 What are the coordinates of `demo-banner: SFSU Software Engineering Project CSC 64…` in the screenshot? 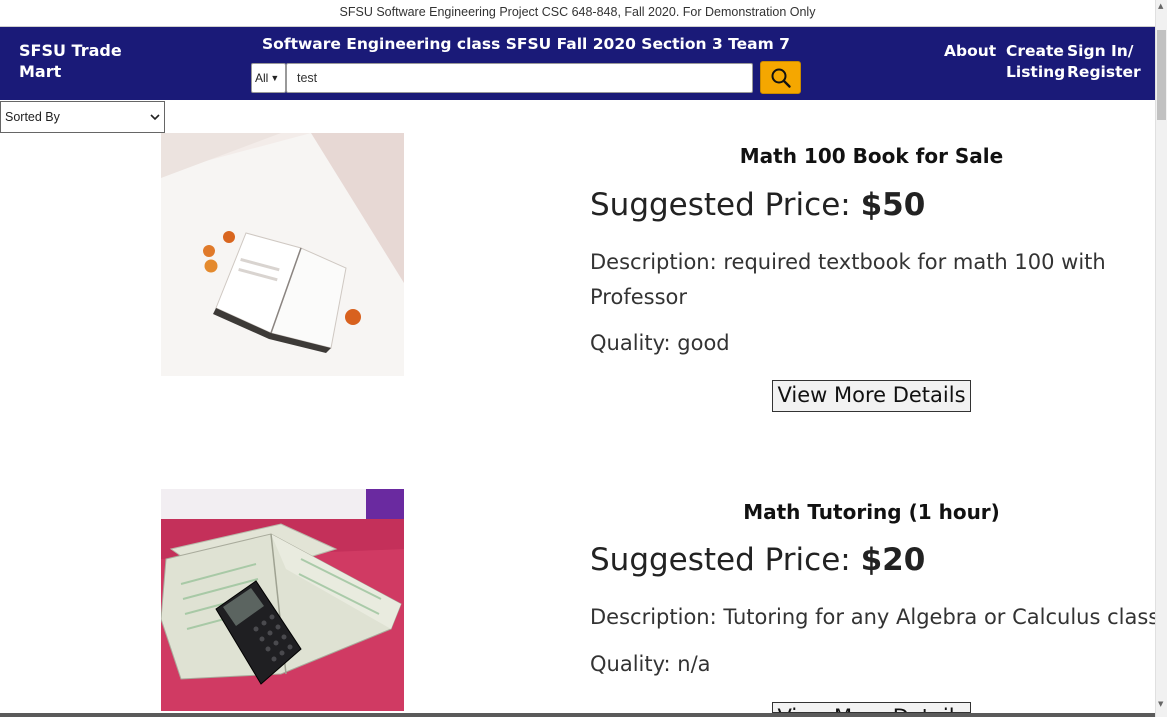 It's located at (577, 13).